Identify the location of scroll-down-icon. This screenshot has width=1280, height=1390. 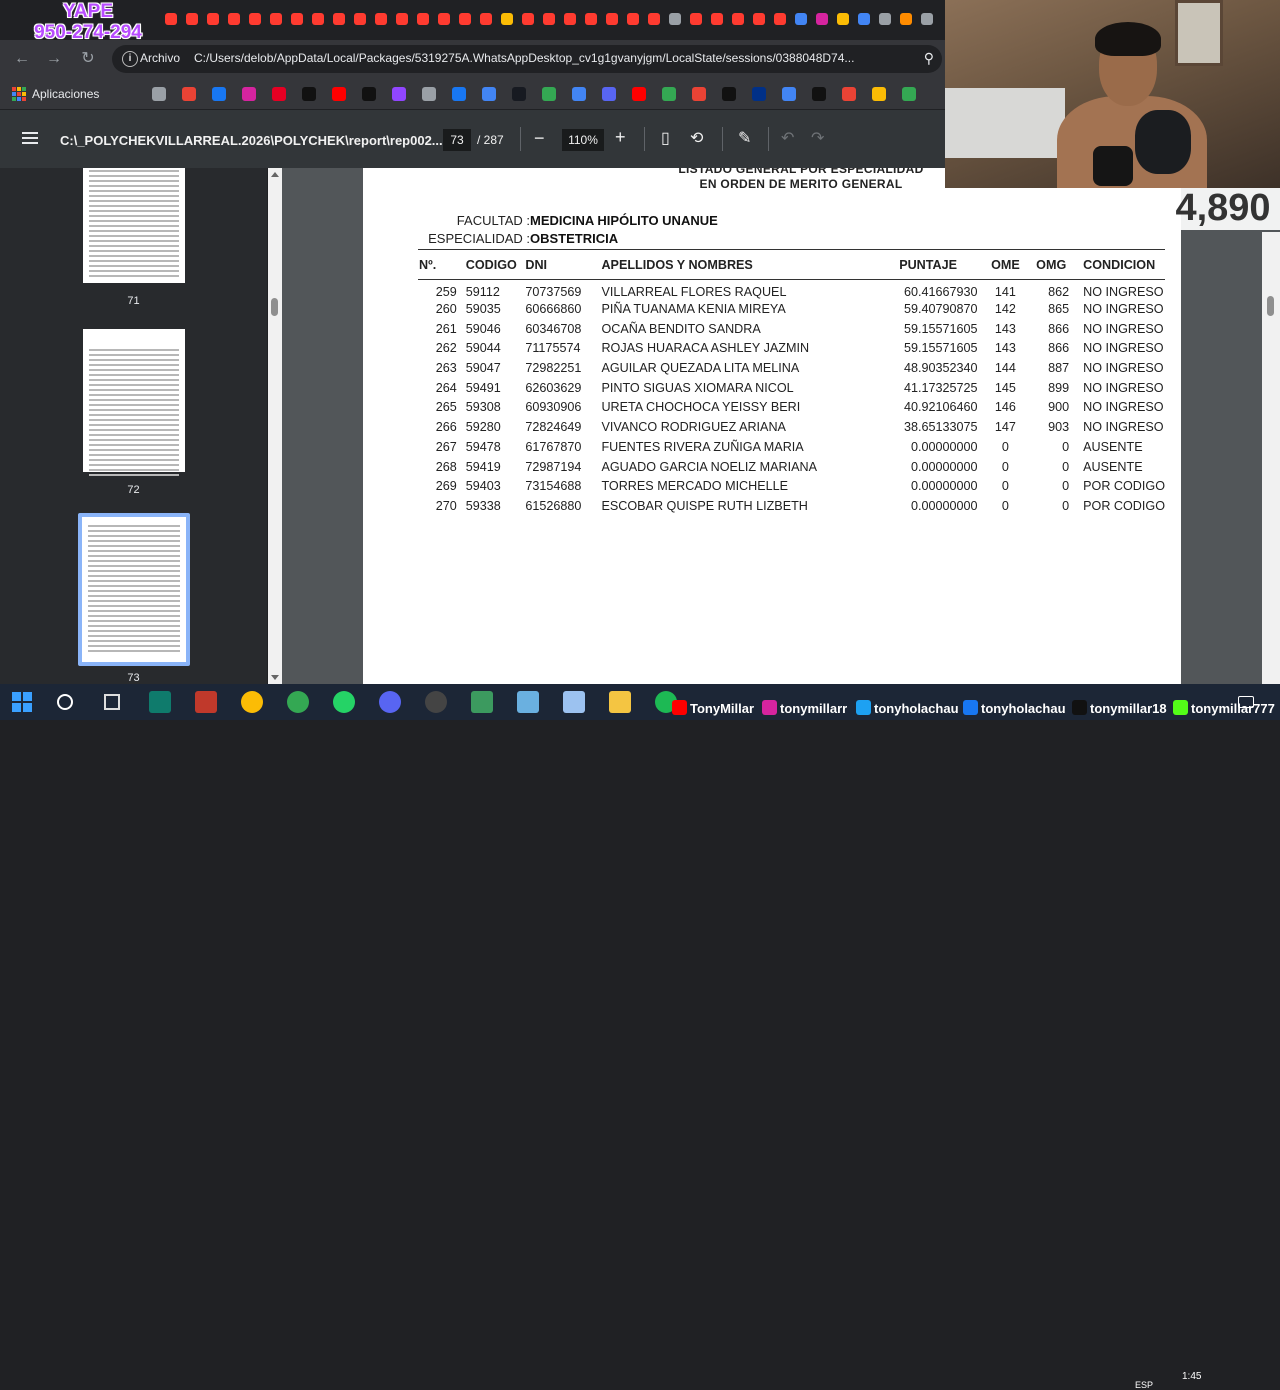
(275, 677).